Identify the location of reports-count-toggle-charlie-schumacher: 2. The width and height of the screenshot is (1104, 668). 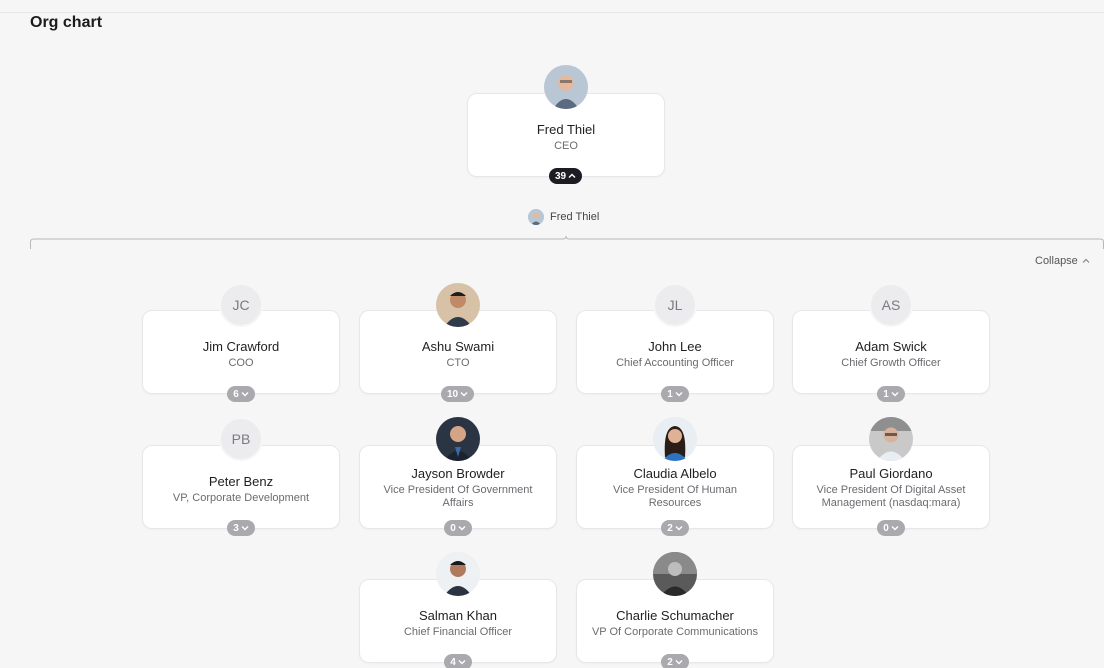
(675, 661).